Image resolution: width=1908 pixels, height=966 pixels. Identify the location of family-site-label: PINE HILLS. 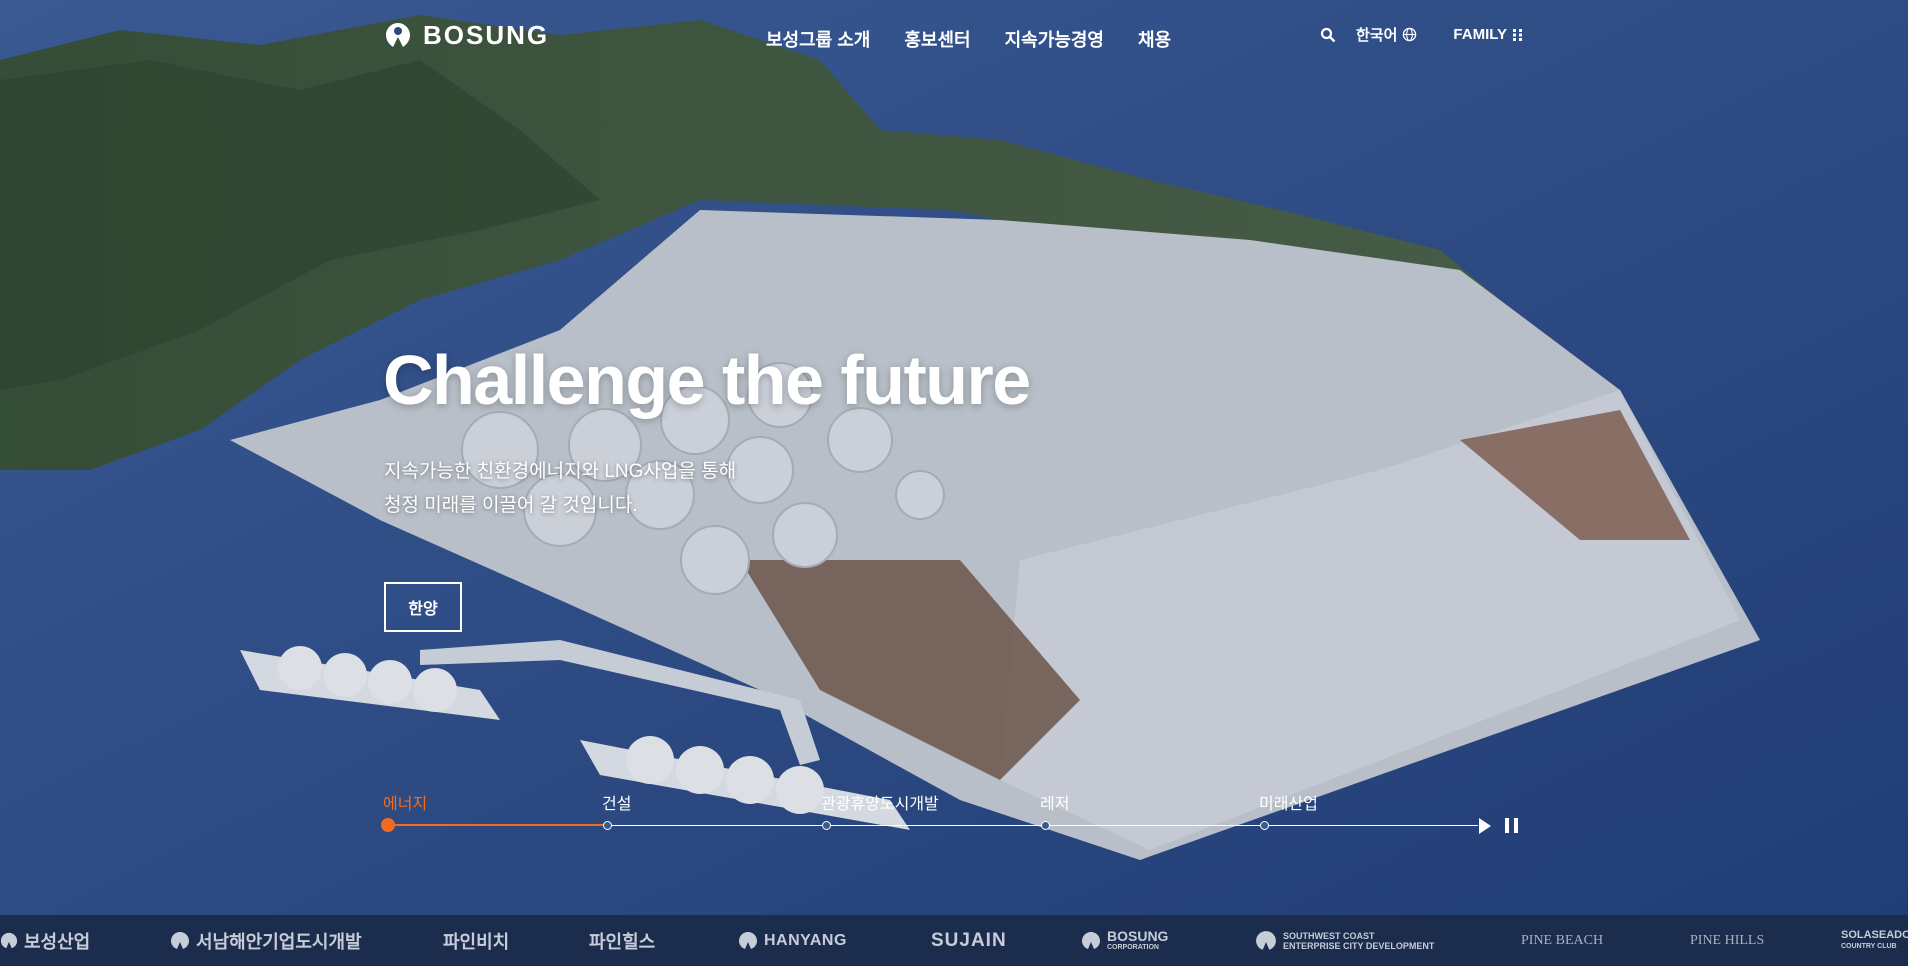
(1727, 940).